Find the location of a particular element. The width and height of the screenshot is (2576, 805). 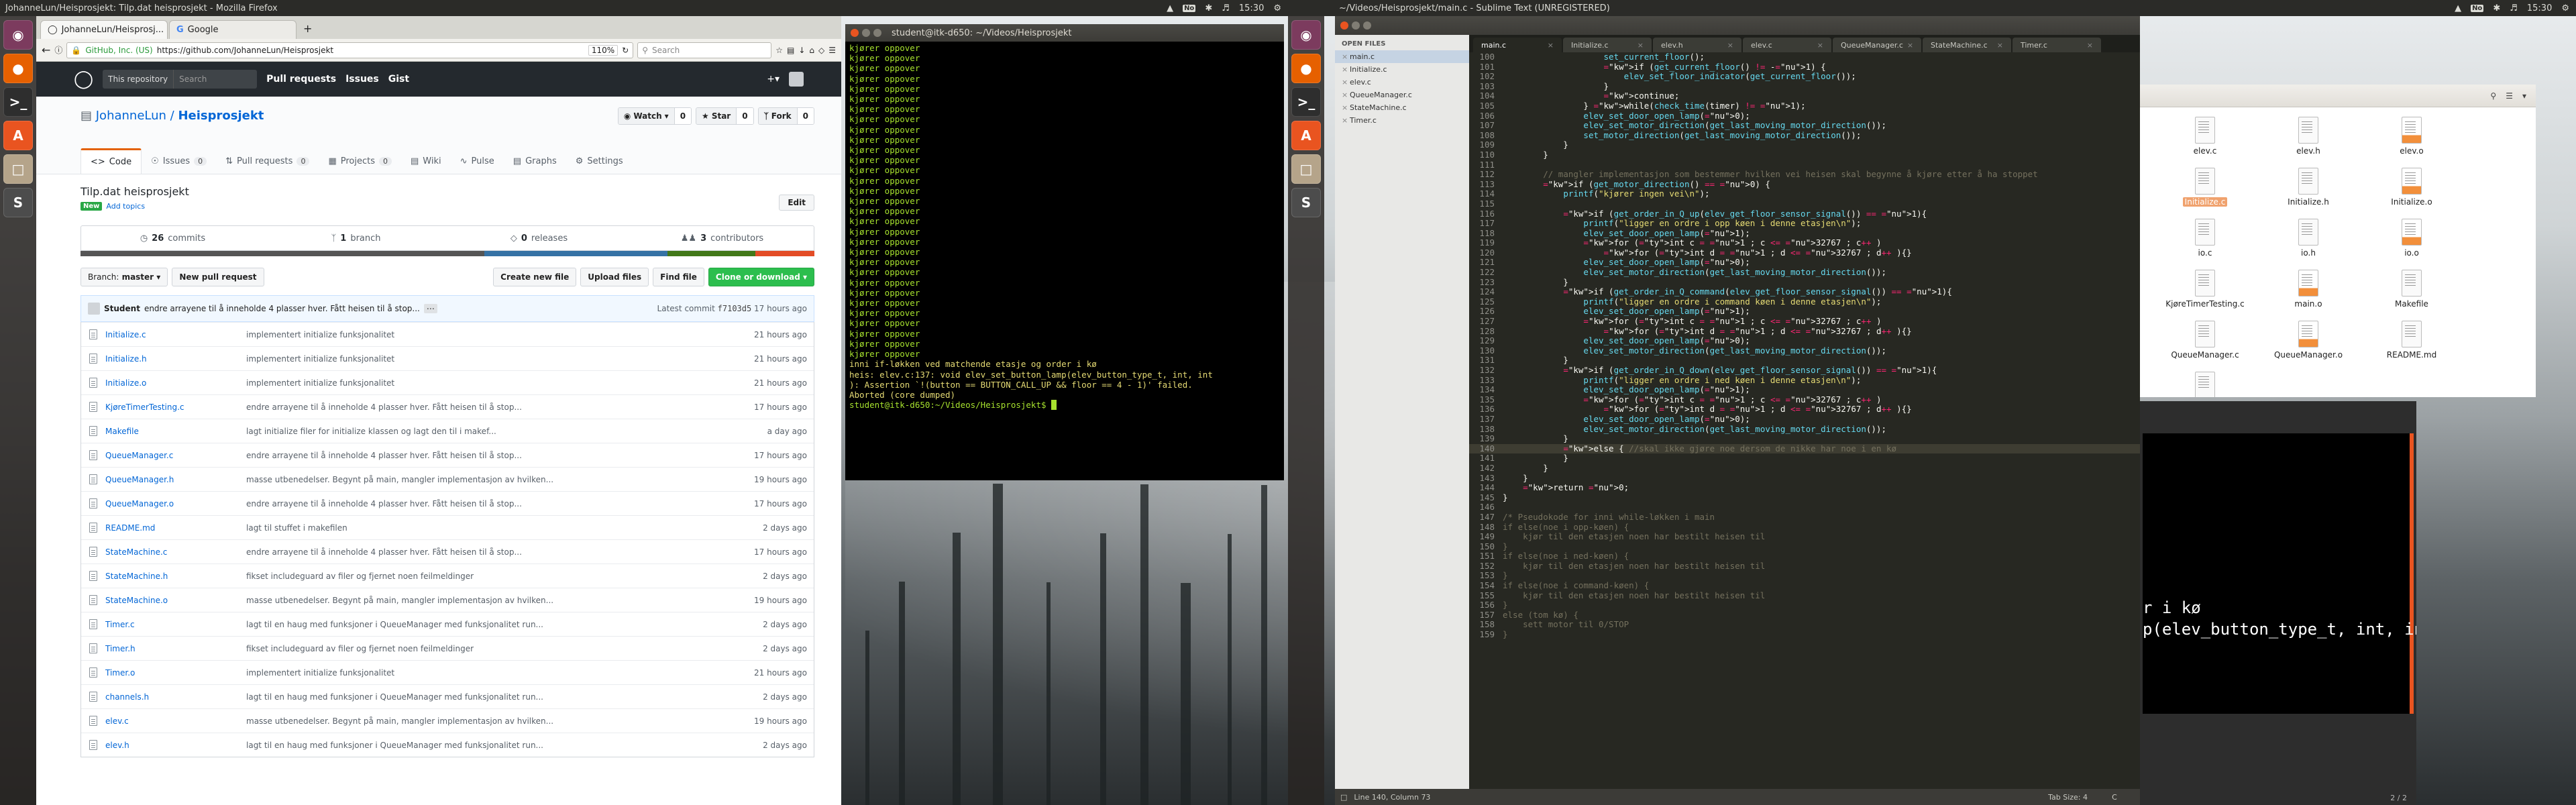

file-name: Timer.h is located at coordinates (175, 648).